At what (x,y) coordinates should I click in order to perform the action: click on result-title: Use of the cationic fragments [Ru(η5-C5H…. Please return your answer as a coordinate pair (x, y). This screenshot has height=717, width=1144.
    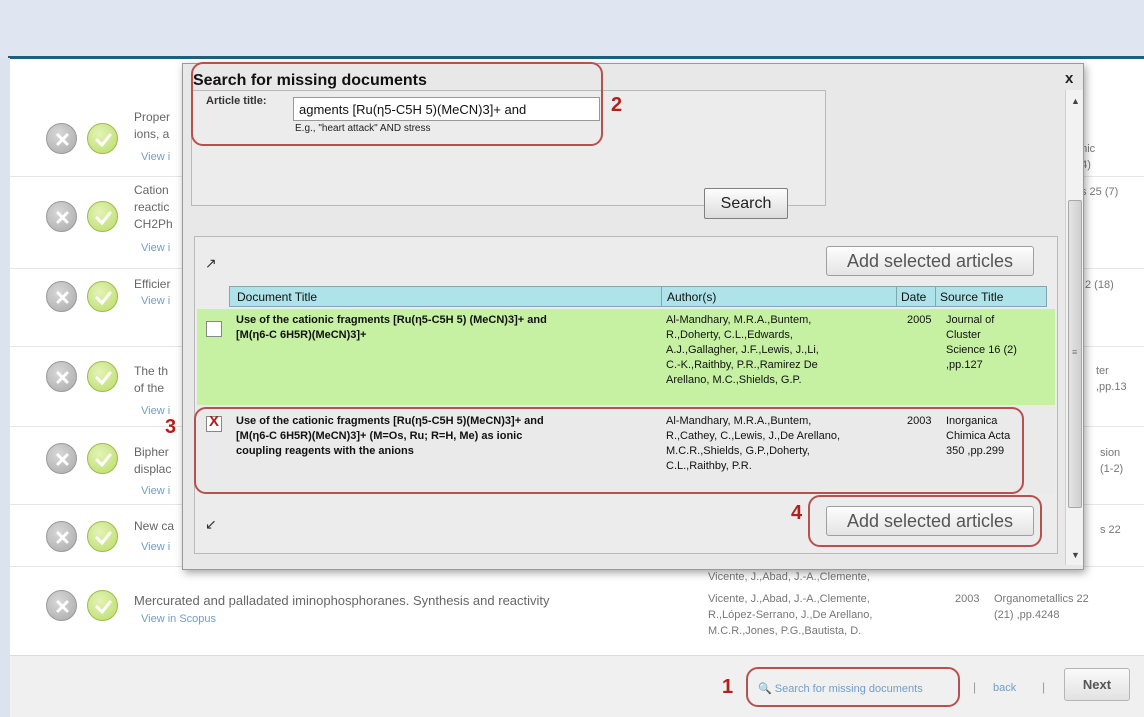
    Looking at the image, I should click on (391, 327).